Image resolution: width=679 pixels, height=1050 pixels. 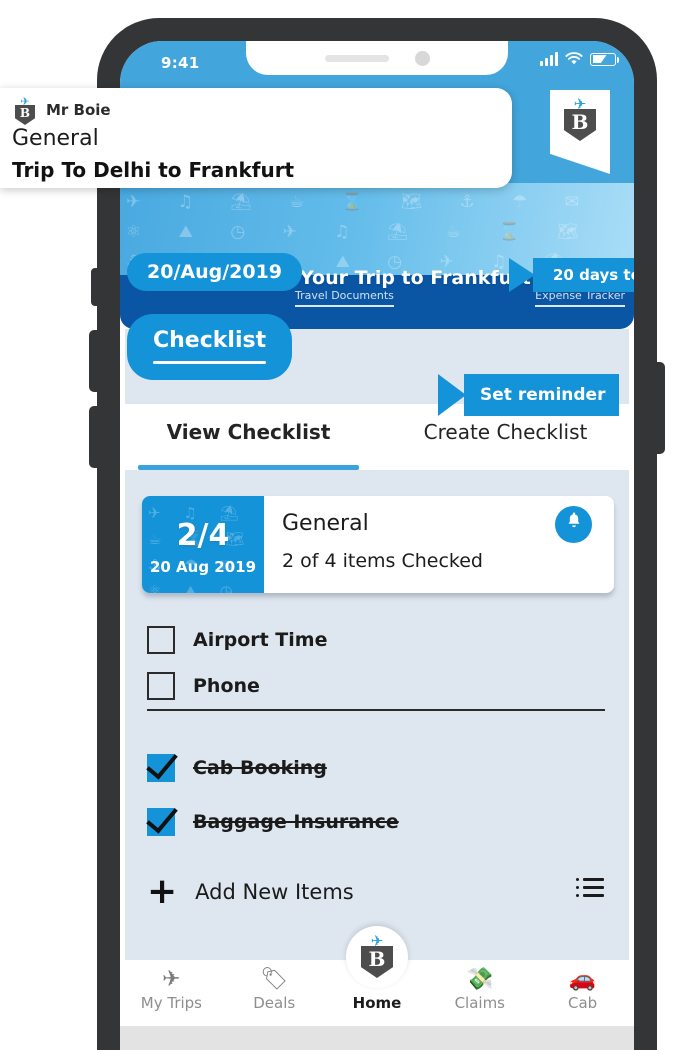 I want to click on trip-title: Your Trip to Frankfurt, so click(x=415, y=278).